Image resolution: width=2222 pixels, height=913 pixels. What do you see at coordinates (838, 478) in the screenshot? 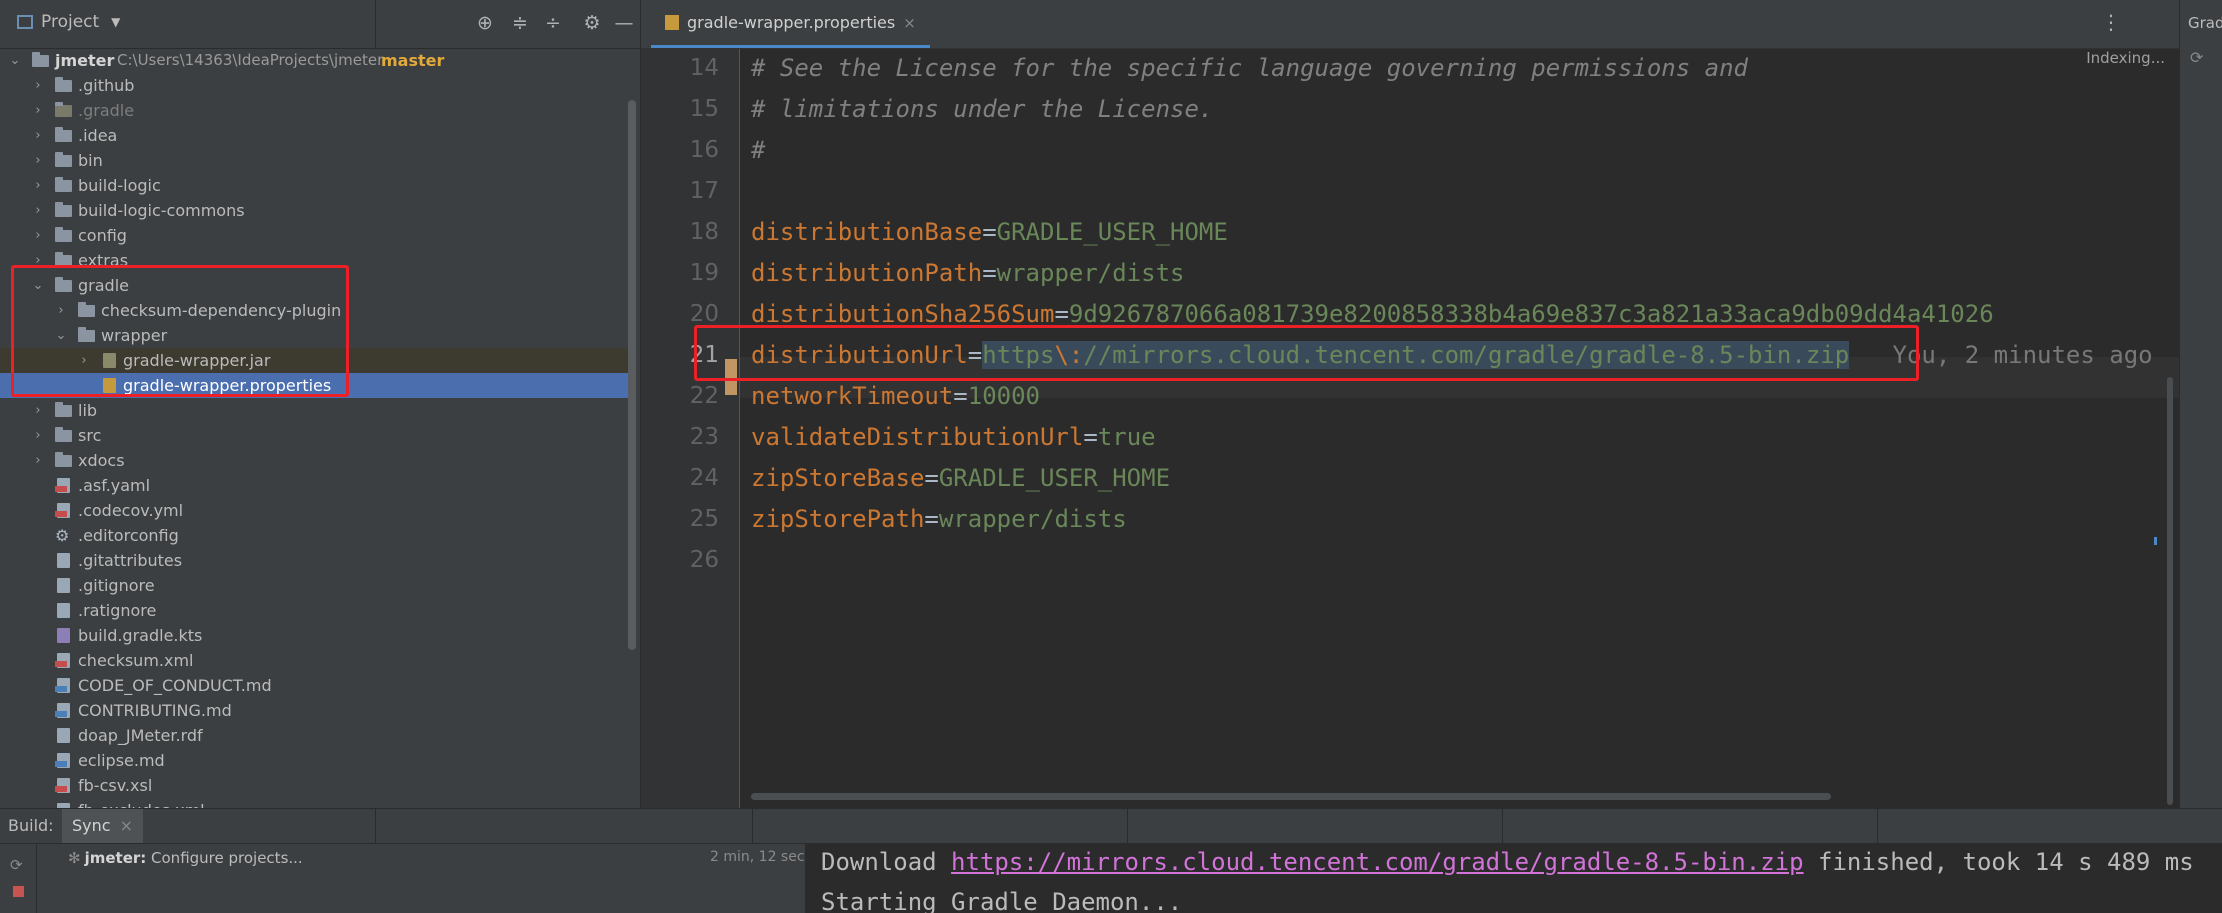
I see `property-key: zipStoreBase` at bounding box center [838, 478].